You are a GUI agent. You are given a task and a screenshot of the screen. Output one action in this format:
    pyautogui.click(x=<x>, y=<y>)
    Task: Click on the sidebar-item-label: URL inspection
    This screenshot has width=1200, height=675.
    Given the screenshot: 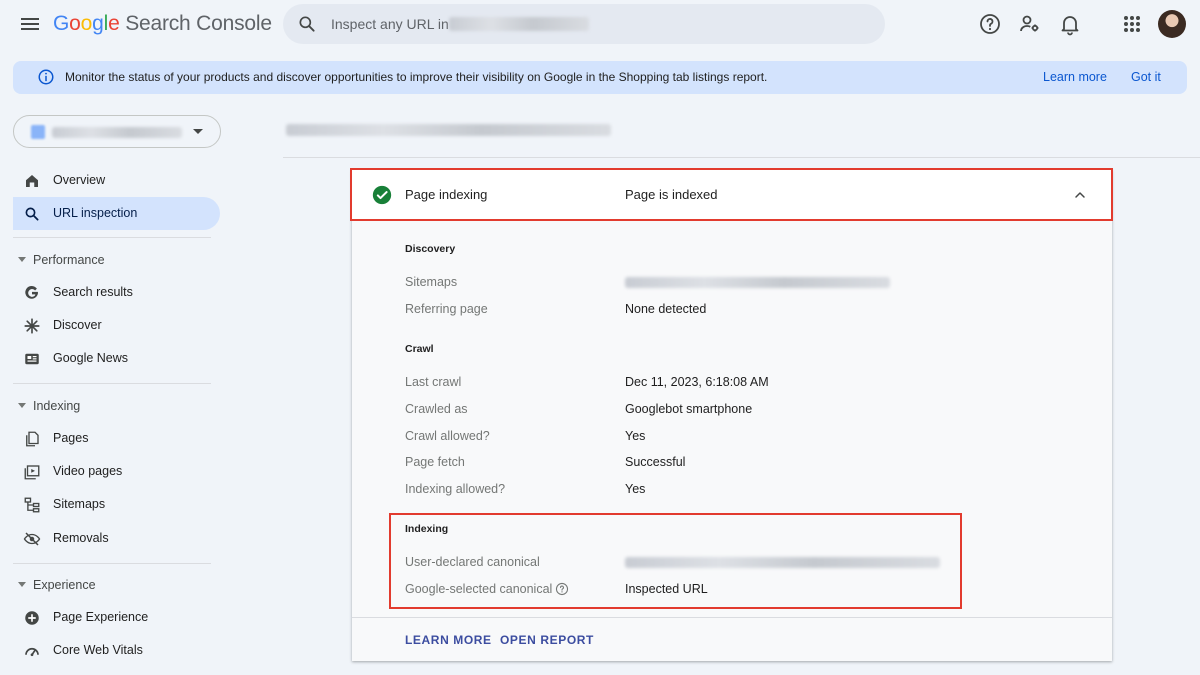 What is the action you would take?
    pyautogui.click(x=95, y=213)
    